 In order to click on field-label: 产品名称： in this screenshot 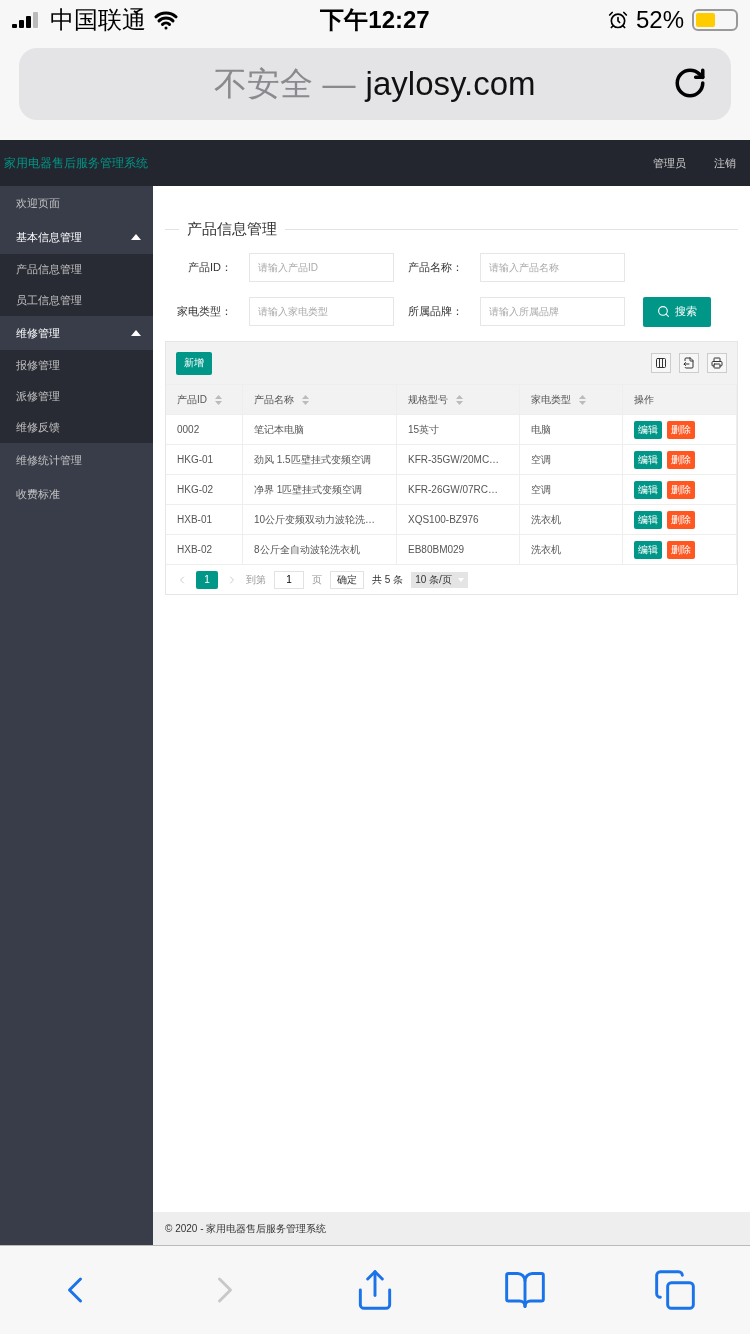, I will do `click(435, 267)`.